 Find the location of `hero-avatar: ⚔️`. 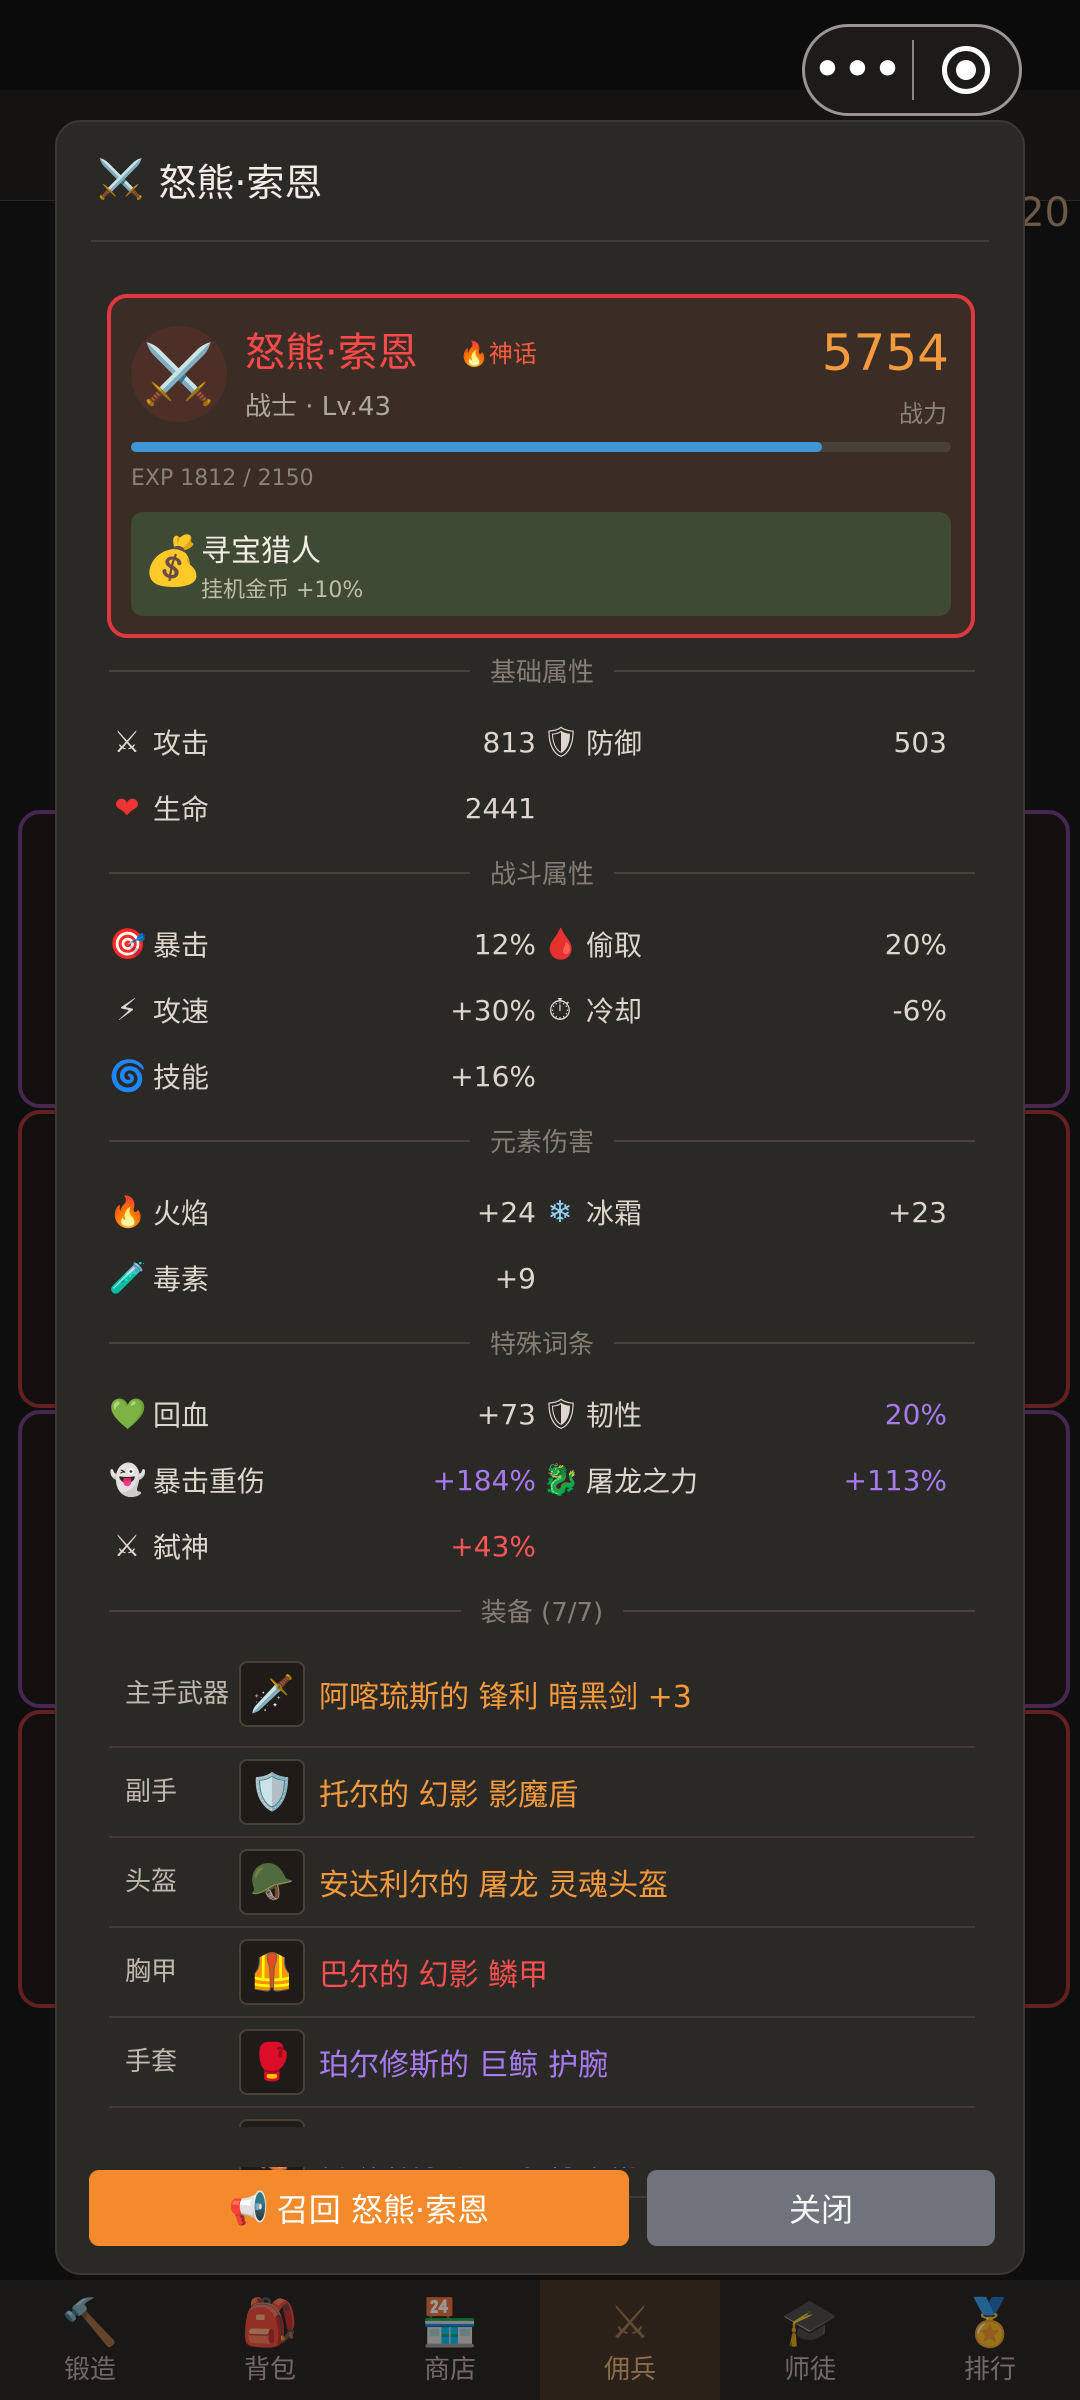

hero-avatar: ⚔️ is located at coordinates (179, 374).